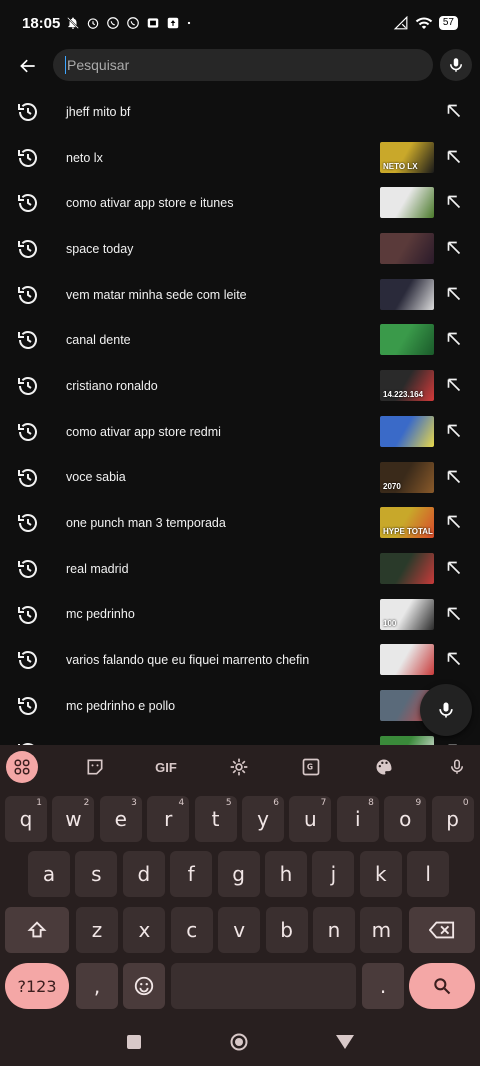  What do you see at coordinates (240, 386) in the screenshot?
I see `suggestion-row: cristiano ronaldo 14.223.164` at bounding box center [240, 386].